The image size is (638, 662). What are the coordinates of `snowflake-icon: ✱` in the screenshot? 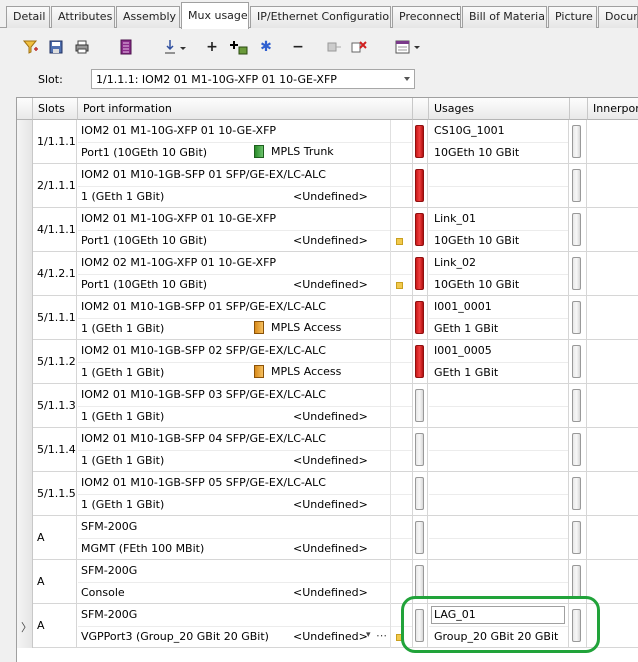 It's located at (266, 47).